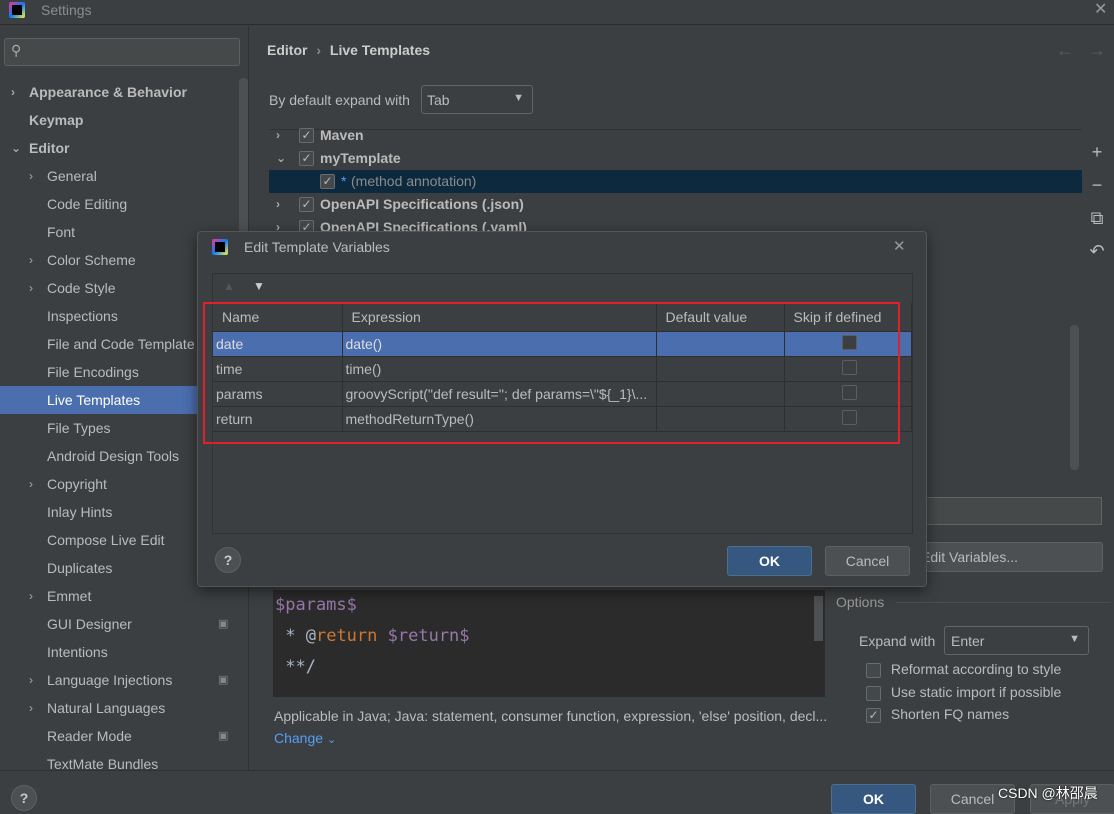  I want to click on sidebar-item-label: Android Design Tools, so click(113, 456).